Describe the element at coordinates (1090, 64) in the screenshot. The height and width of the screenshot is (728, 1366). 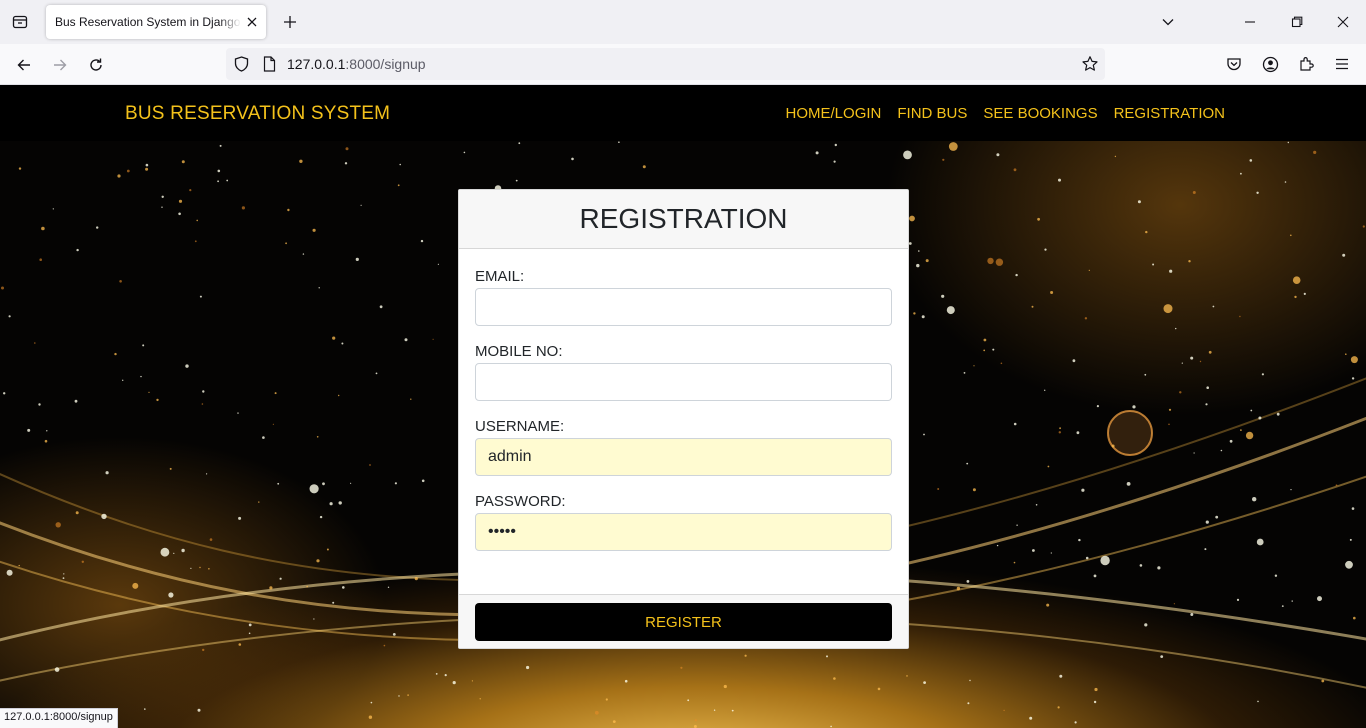
I see `bookmark-star-icon` at that location.